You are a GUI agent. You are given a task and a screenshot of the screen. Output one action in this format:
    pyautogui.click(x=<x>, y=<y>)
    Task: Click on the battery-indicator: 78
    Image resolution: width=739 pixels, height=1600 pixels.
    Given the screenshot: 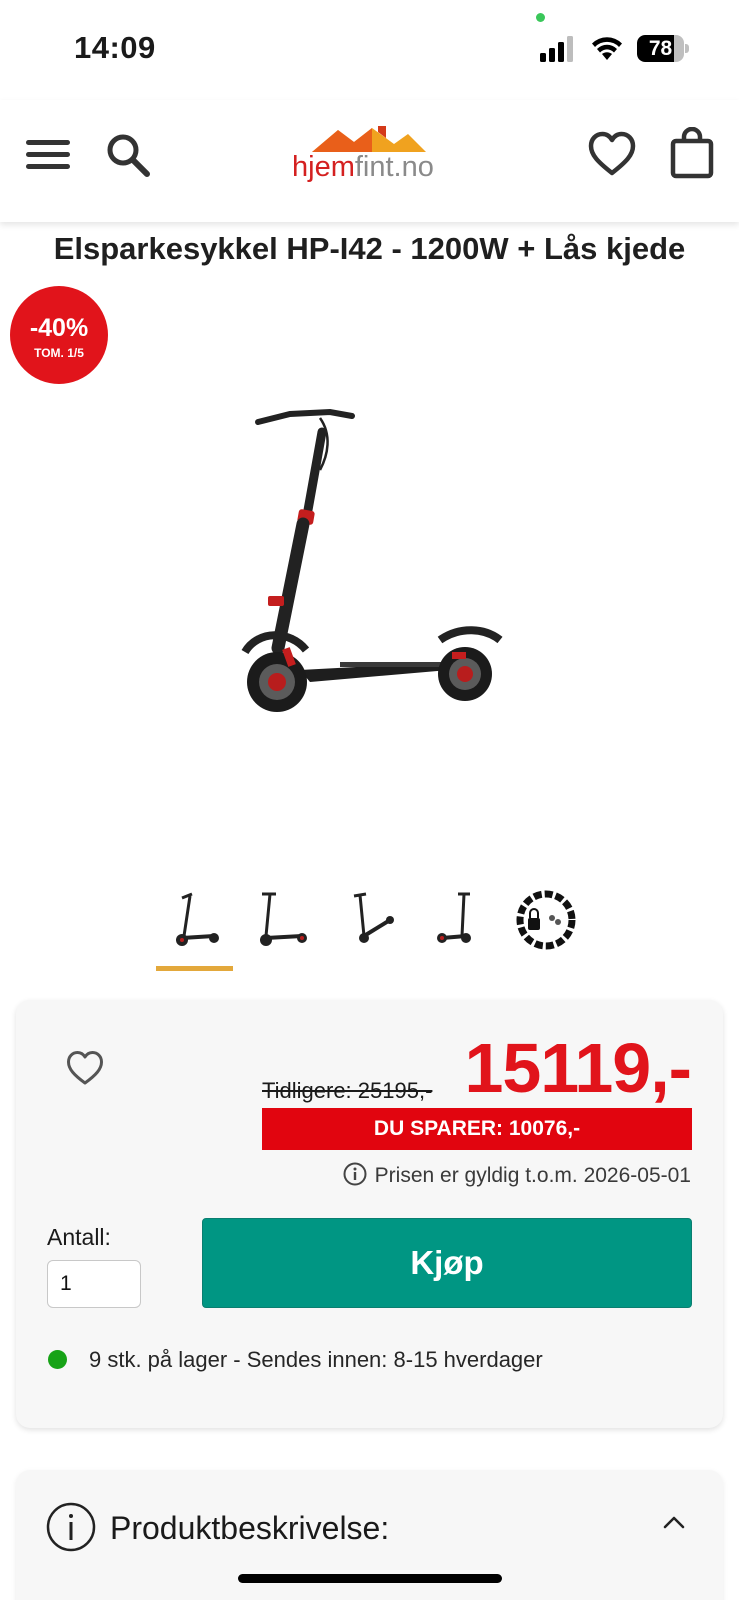 What is the action you would take?
    pyautogui.click(x=663, y=48)
    